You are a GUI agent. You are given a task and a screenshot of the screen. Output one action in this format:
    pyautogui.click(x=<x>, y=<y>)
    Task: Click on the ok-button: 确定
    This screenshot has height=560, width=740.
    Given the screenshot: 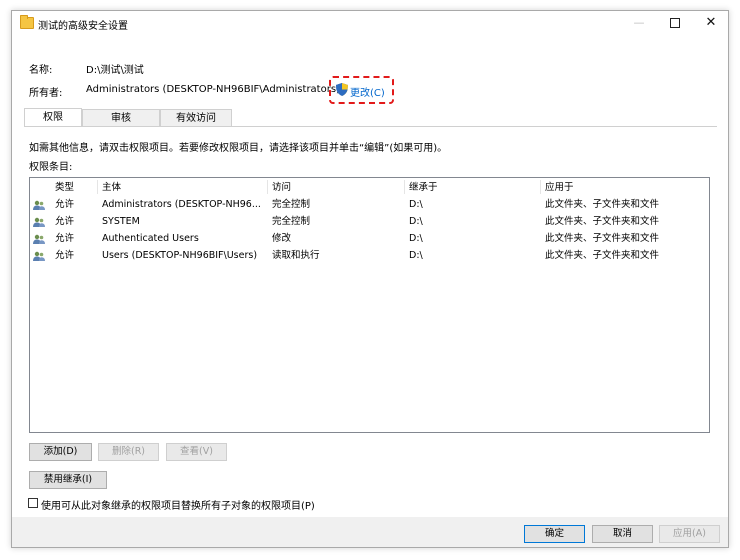 What is the action you would take?
    pyautogui.click(x=554, y=534)
    